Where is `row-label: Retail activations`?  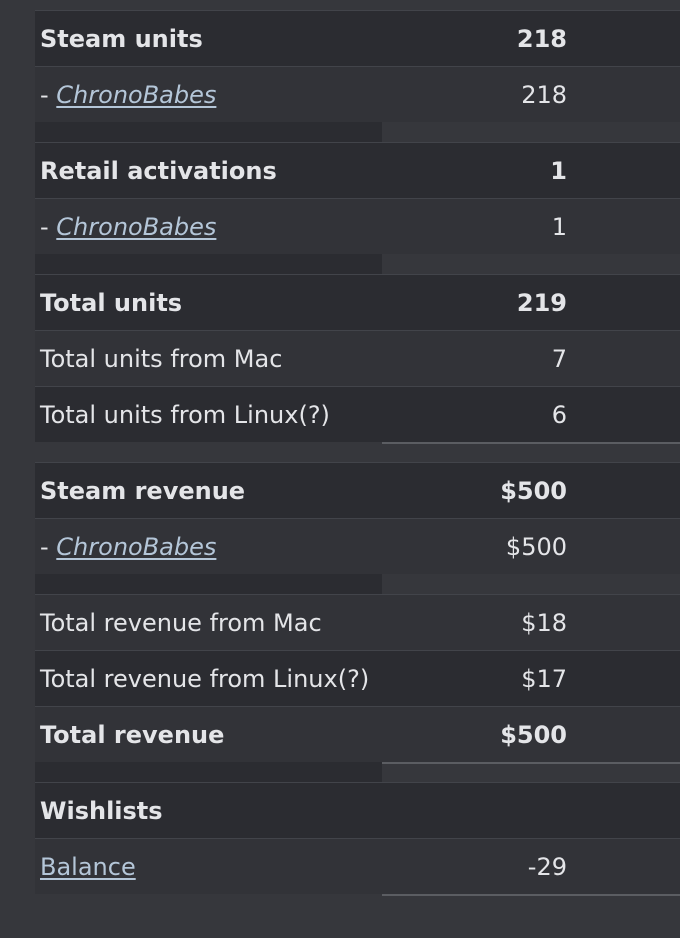
row-label: Retail activations is located at coordinates (158, 171).